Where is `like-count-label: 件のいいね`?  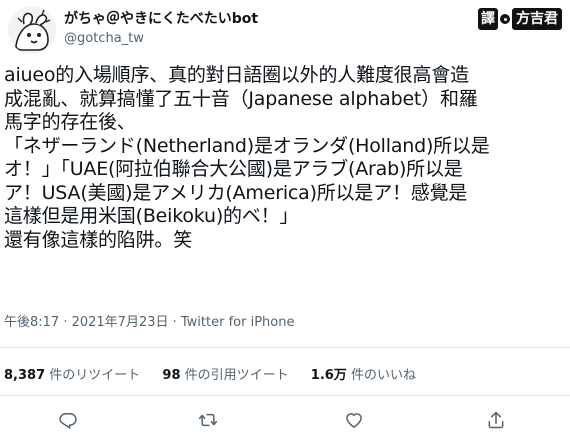
like-count-label: 件のいいね is located at coordinates (381, 375).